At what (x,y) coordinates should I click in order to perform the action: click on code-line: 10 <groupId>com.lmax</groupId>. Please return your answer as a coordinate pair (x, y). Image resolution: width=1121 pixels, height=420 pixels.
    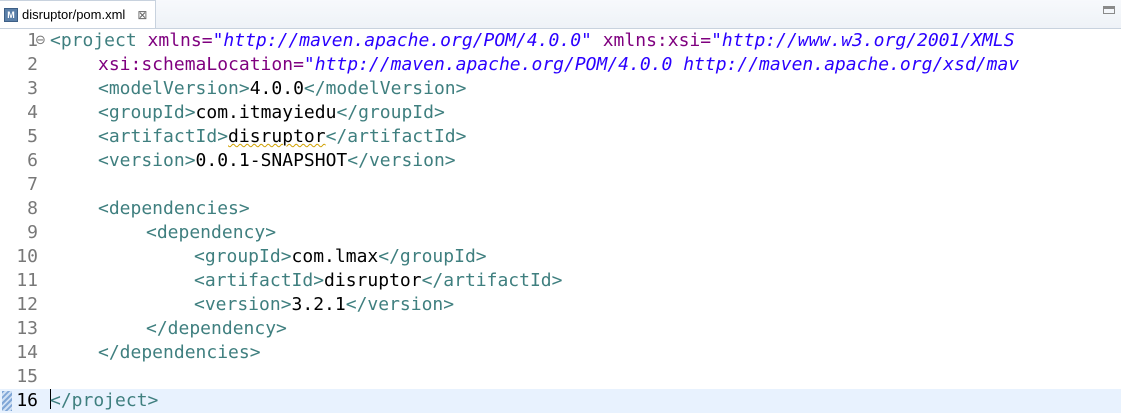
    Looking at the image, I should click on (560, 257).